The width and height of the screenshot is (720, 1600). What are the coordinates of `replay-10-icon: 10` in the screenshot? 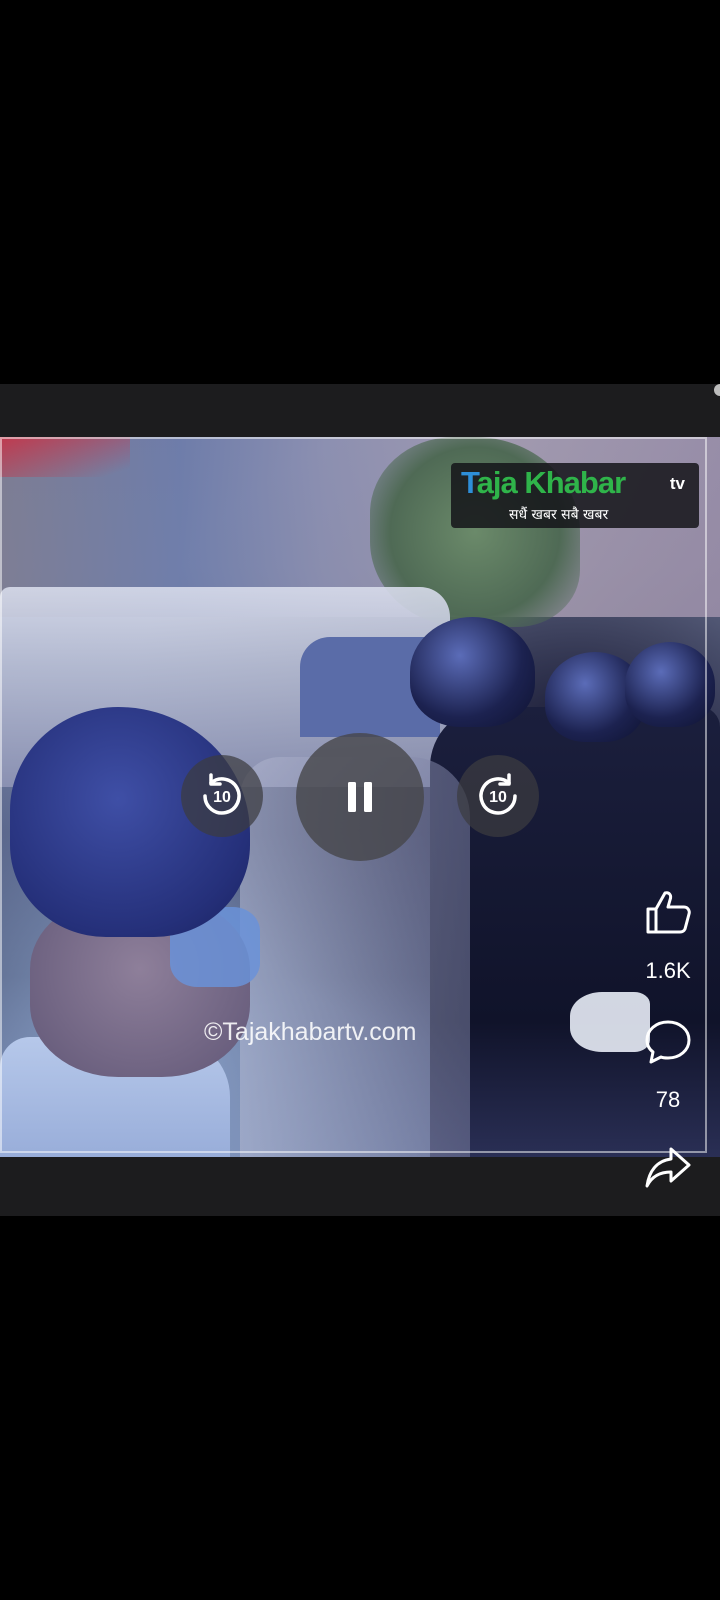 It's located at (222, 794).